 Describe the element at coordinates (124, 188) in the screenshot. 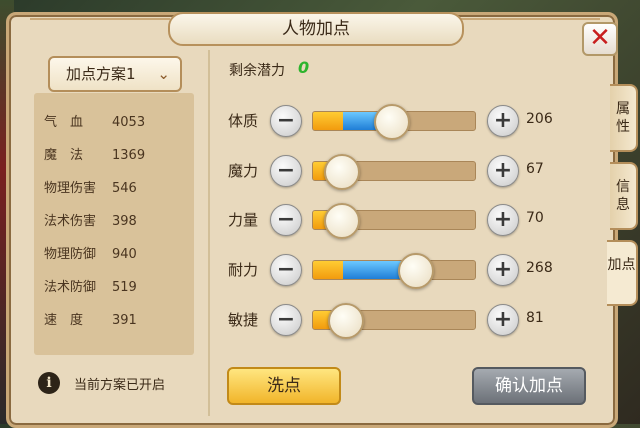

I see `stat-value: 546` at that location.